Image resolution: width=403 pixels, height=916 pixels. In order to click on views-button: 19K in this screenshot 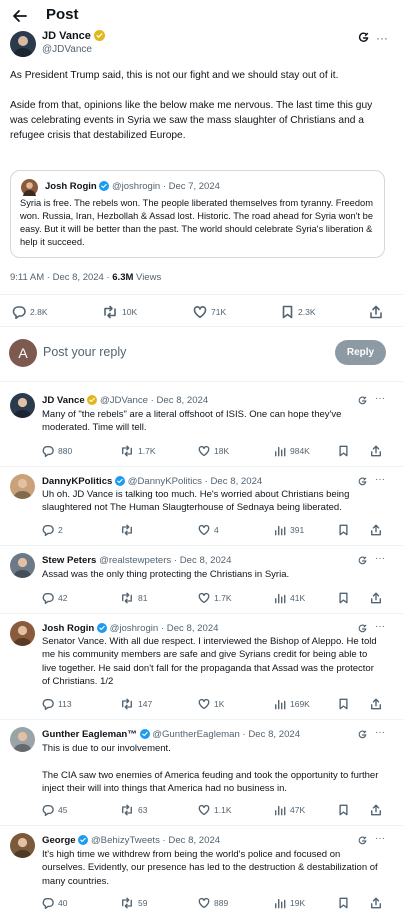, I will do `click(289, 903)`.